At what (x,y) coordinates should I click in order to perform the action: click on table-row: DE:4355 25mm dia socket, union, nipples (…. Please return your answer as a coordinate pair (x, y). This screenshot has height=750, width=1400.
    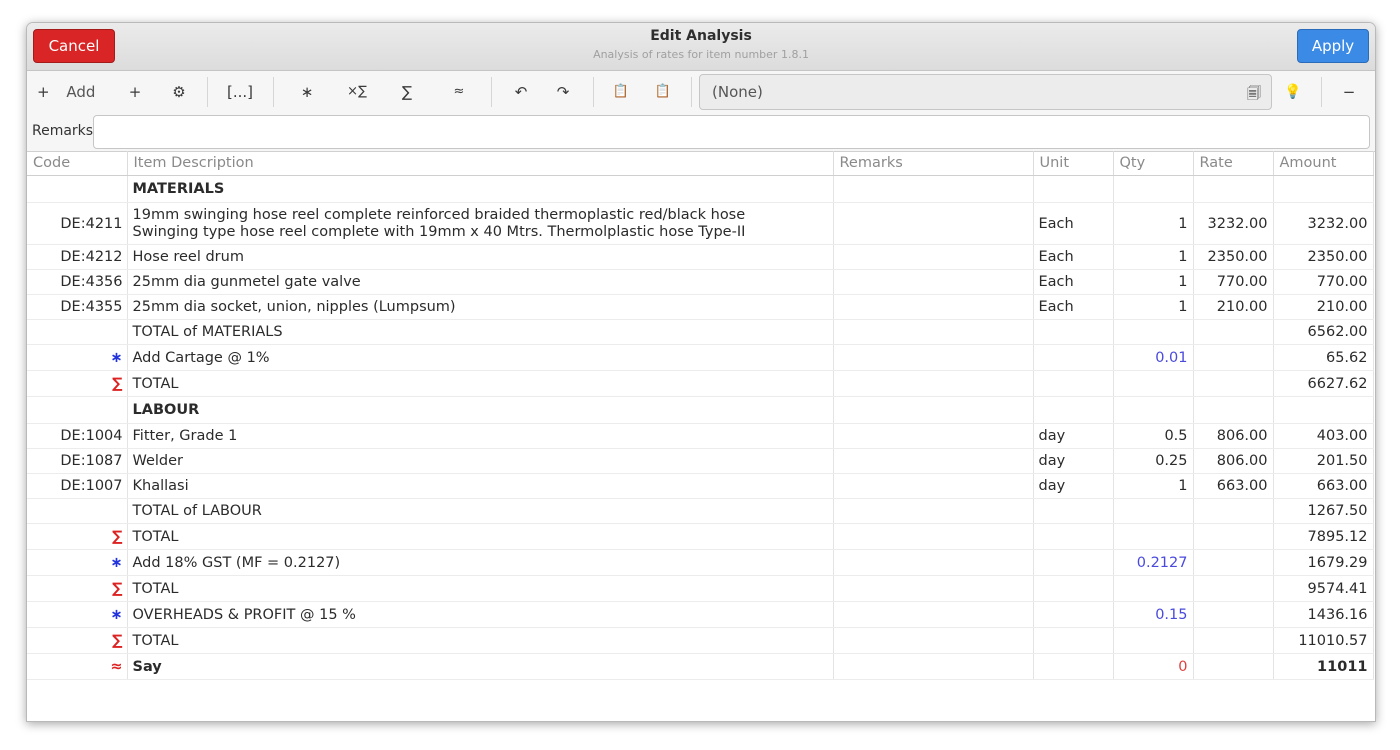
    Looking at the image, I should click on (700, 307).